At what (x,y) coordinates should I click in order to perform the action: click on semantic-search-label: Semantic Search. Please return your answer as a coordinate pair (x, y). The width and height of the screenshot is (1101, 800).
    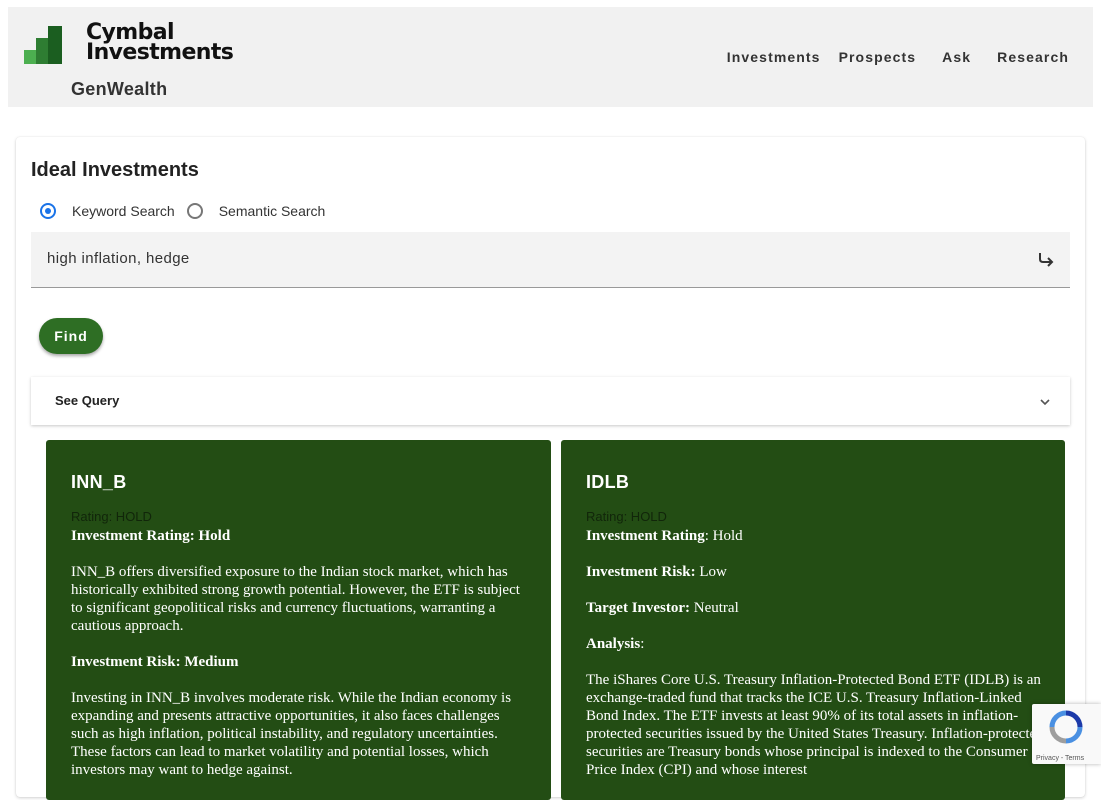
    Looking at the image, I should click on (272, 211).